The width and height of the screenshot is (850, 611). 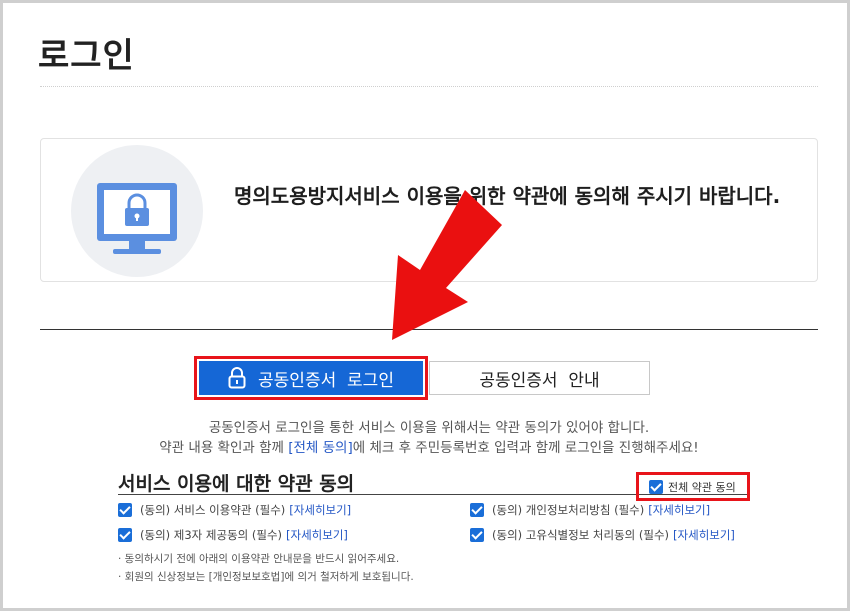 I want to click on cert-login-label: 공동인증서 로그인, so click(x=326, y=380).